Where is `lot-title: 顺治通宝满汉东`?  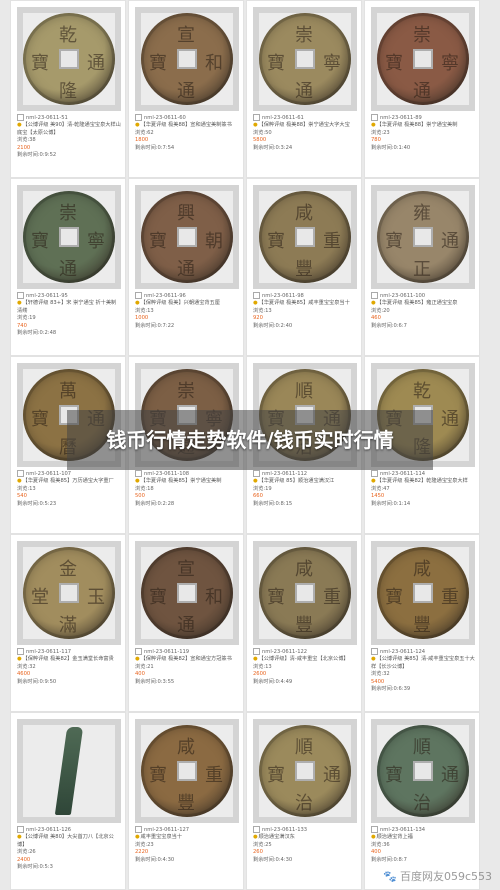 lot-title: 顺治通宝满汉东 is located at coordinates (277, 837).